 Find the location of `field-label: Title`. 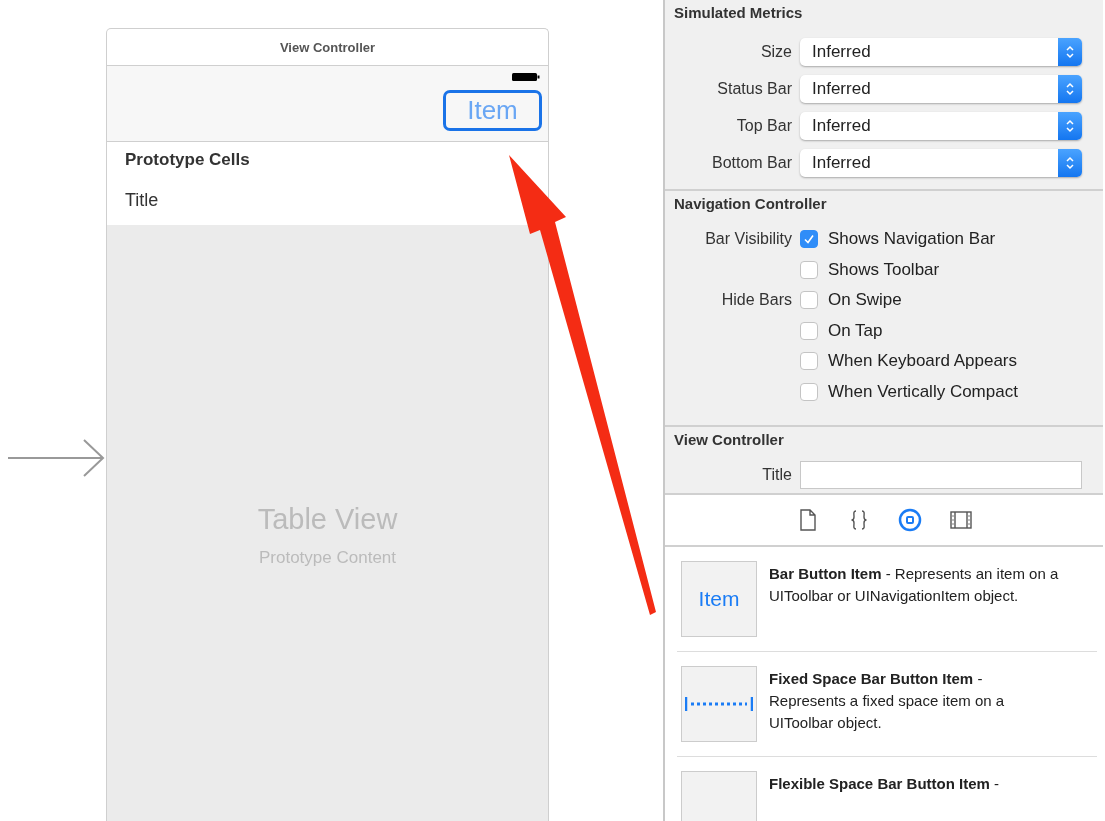

field-label: Title is located at coordinates (777, 474).